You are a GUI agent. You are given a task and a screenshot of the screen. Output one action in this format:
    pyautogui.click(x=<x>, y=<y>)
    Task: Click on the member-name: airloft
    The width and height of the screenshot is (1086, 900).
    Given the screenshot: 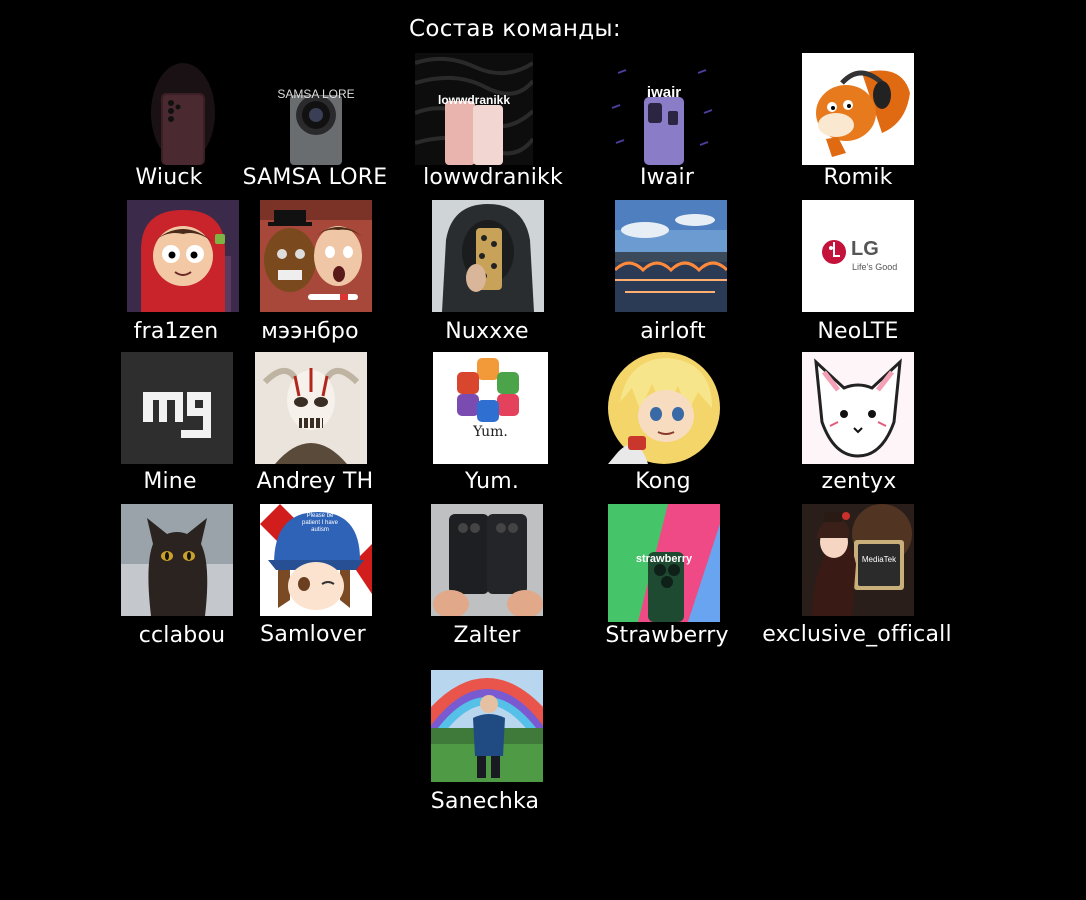 What is the action you would take?
    pyautogui.click(x=673, y=331)
    